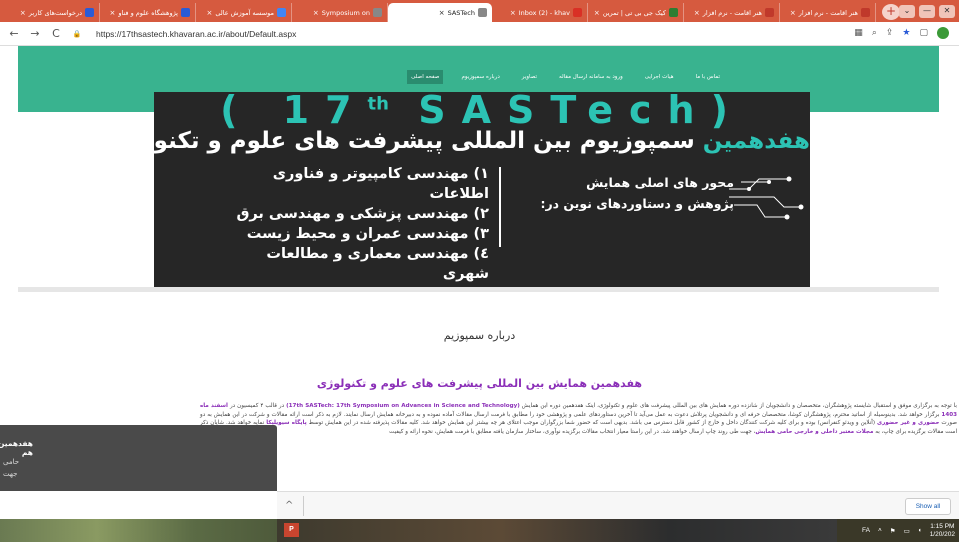  I want to click on language-indicator: FA, so click(866, 530).